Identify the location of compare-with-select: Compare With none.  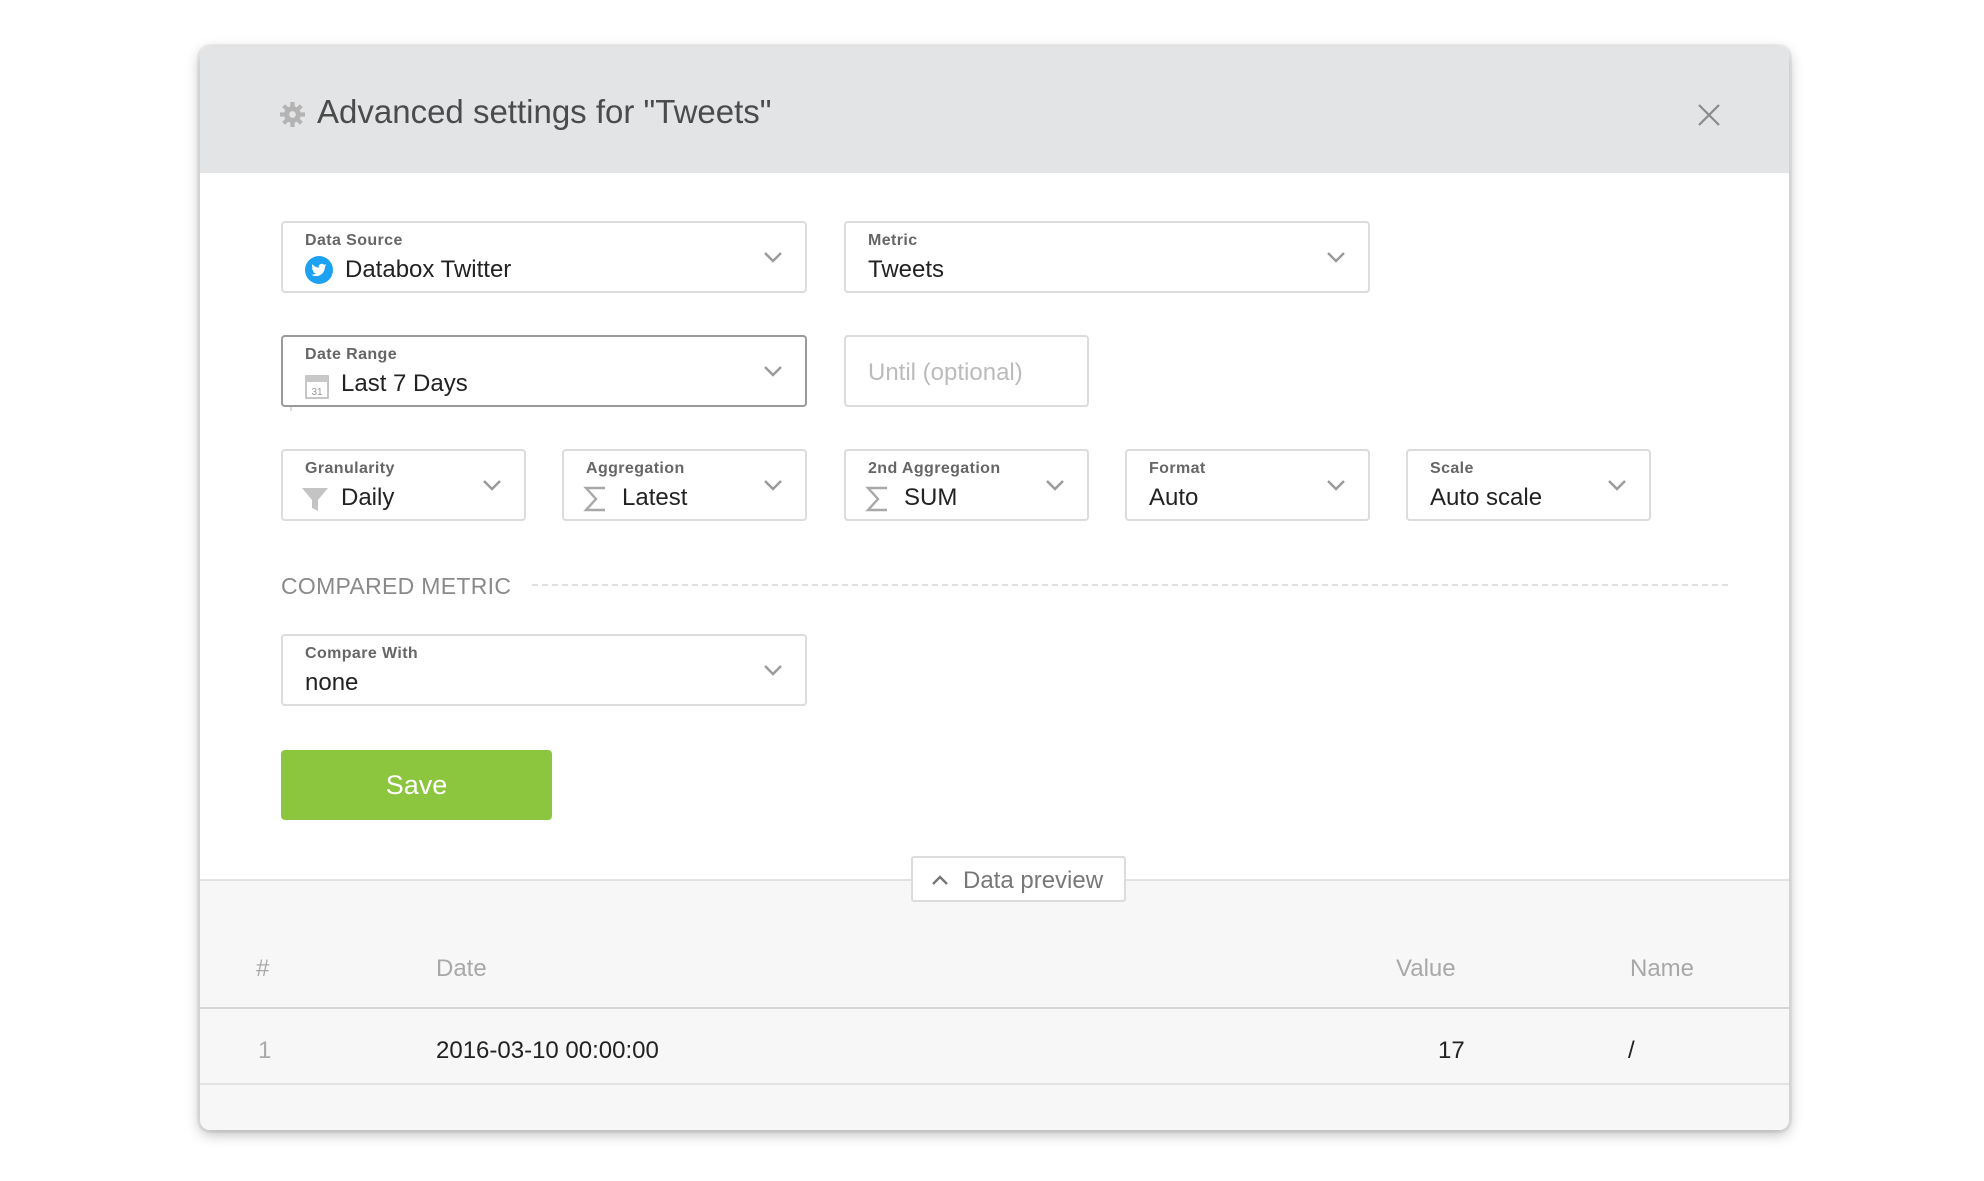
(544, 670).